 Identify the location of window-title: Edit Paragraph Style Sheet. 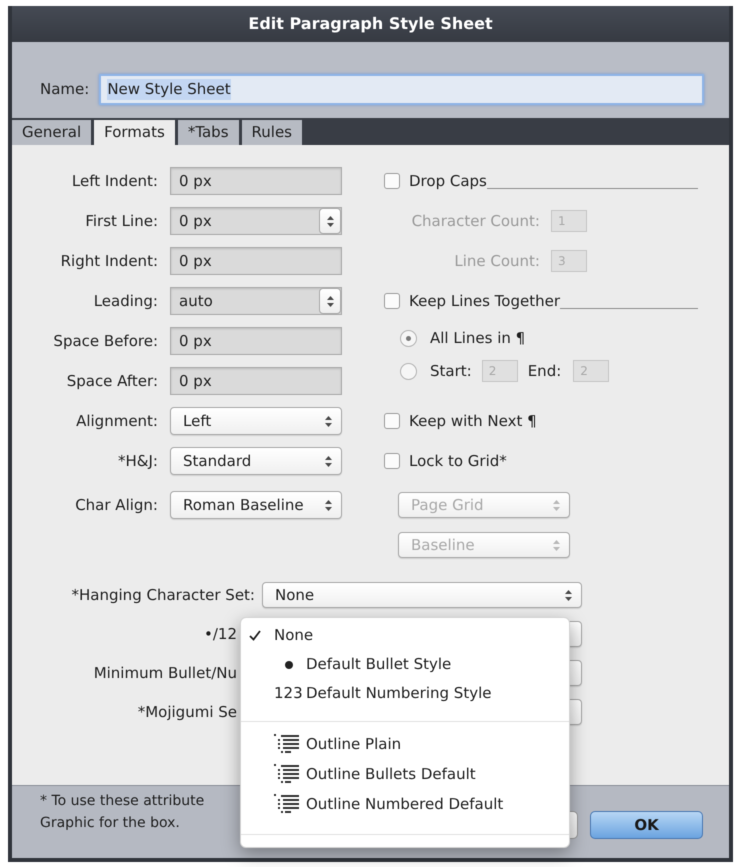
(370, 24).